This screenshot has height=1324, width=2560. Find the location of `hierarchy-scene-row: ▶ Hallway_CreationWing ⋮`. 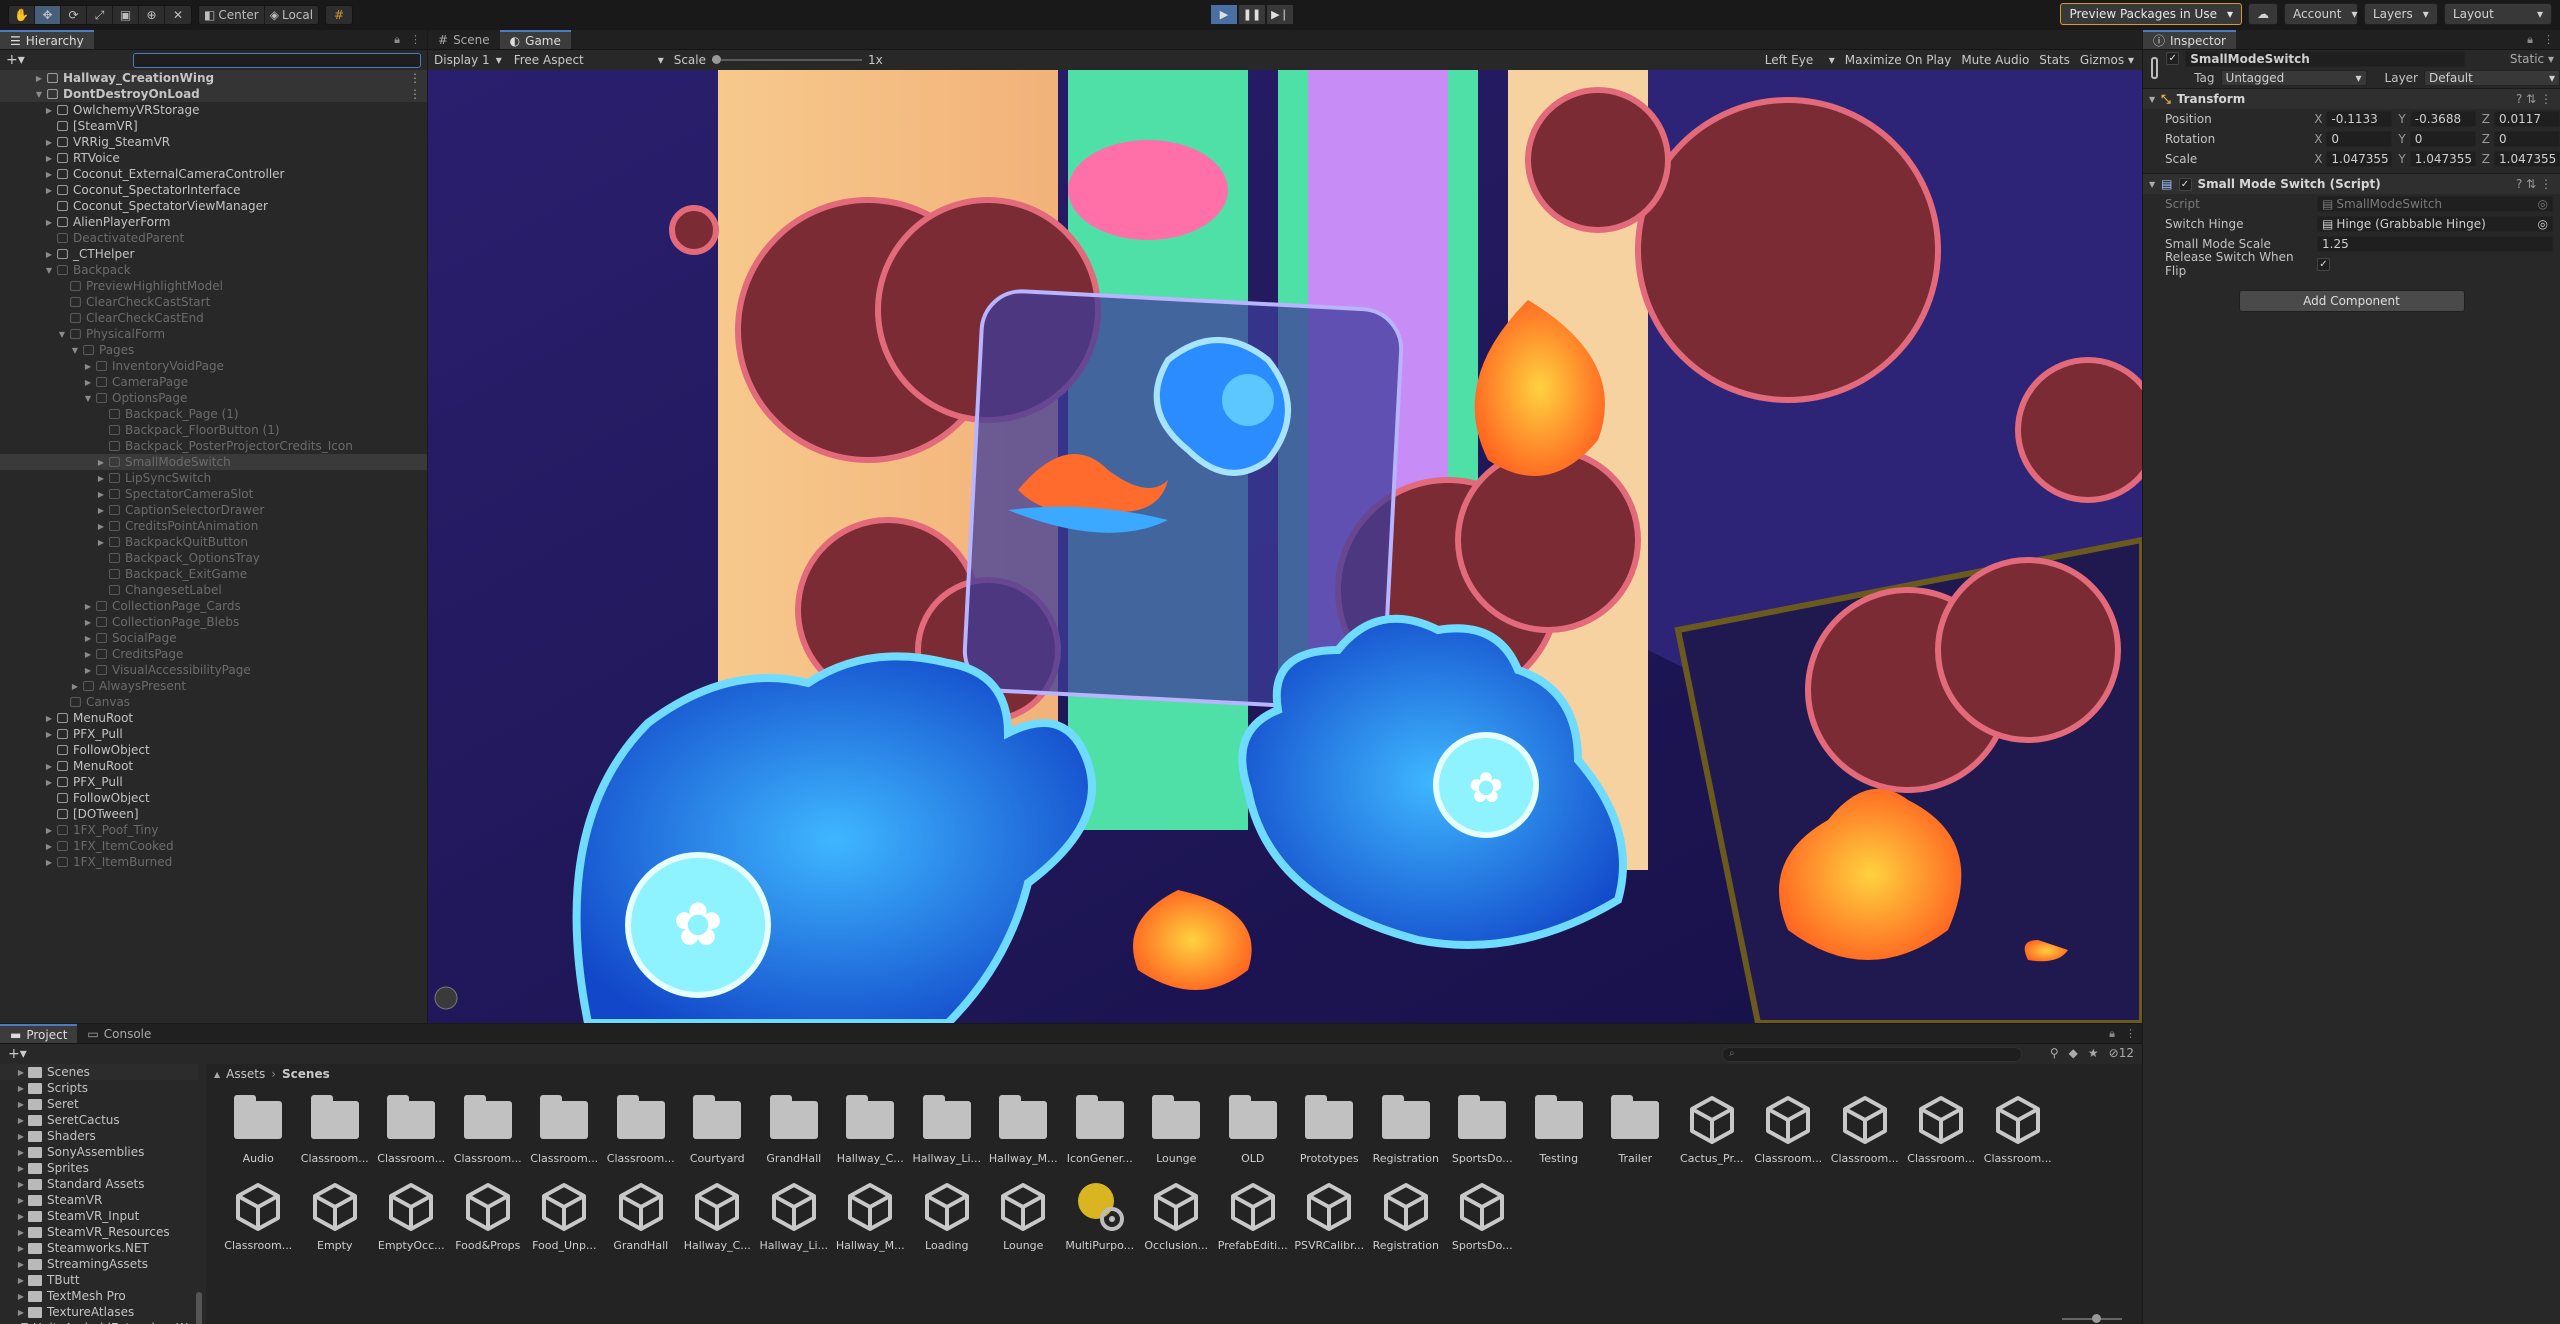

hierarchy-scene-row: ▶ Hallway_CreationWing ⋮ is located at coordinates (213, 78).